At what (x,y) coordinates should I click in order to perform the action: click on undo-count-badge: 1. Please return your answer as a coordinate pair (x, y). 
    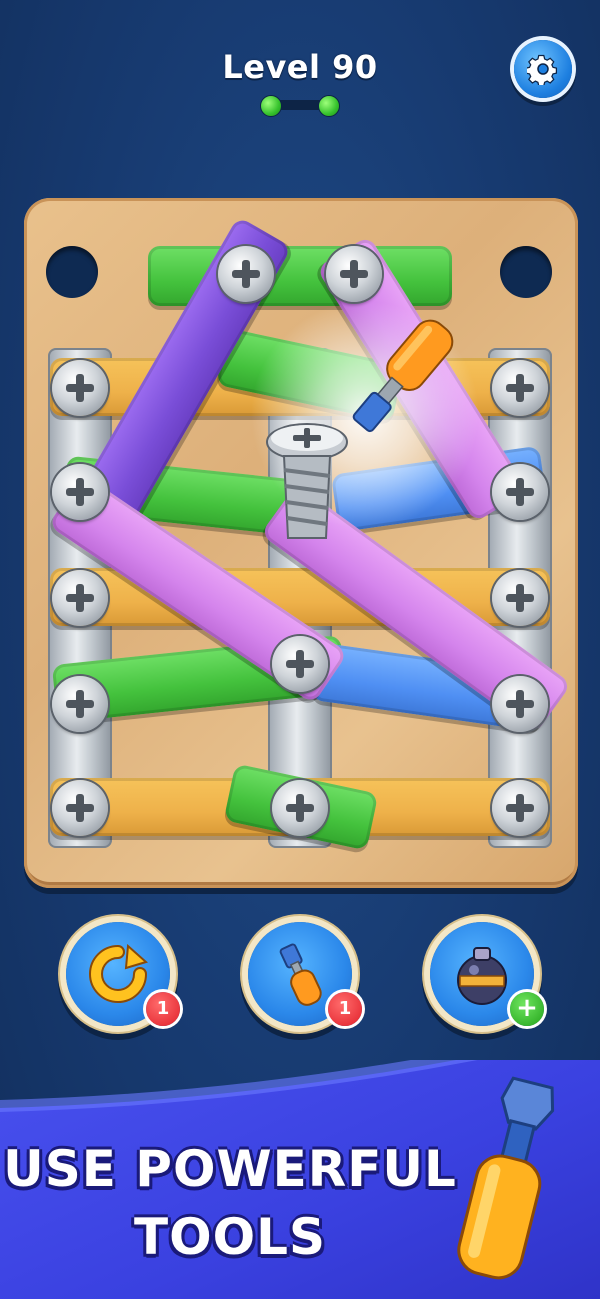
    Looking at the image, I should click on (163, 1009).